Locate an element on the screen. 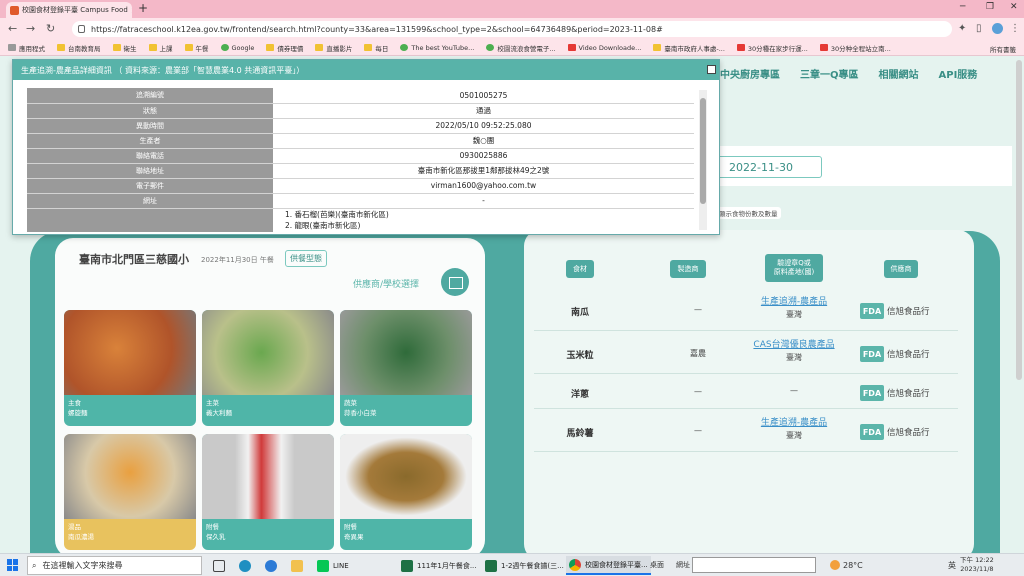 Image resolution: width=1024 pixels, height=576 pixels. dish-card: 主食 螺旋麵 is located at coordinates (130, 368).